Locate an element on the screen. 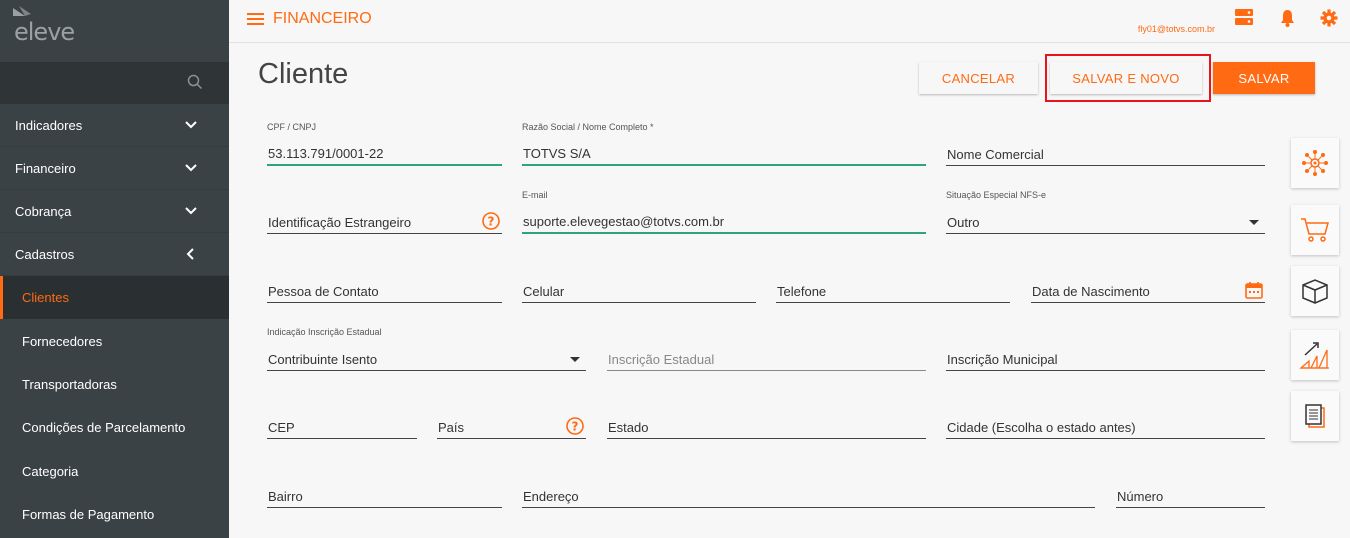 The image size is (1350, 538). sidebar-item-label: Indicadores is located at coordinates (49, 125).